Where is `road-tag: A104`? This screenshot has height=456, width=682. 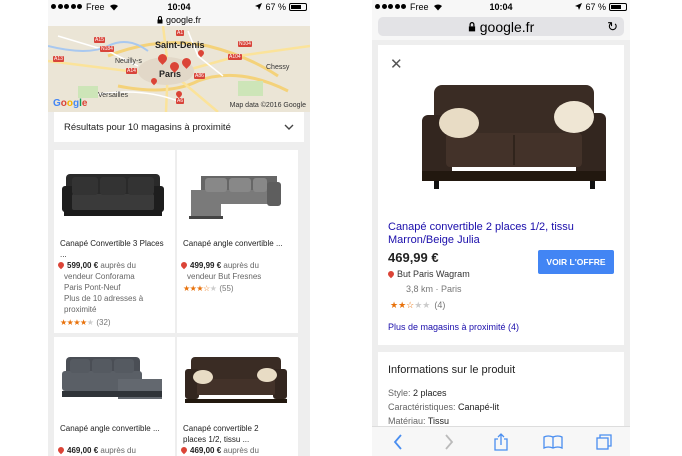
road-tag: A104 is located at coordinates (235, 57).